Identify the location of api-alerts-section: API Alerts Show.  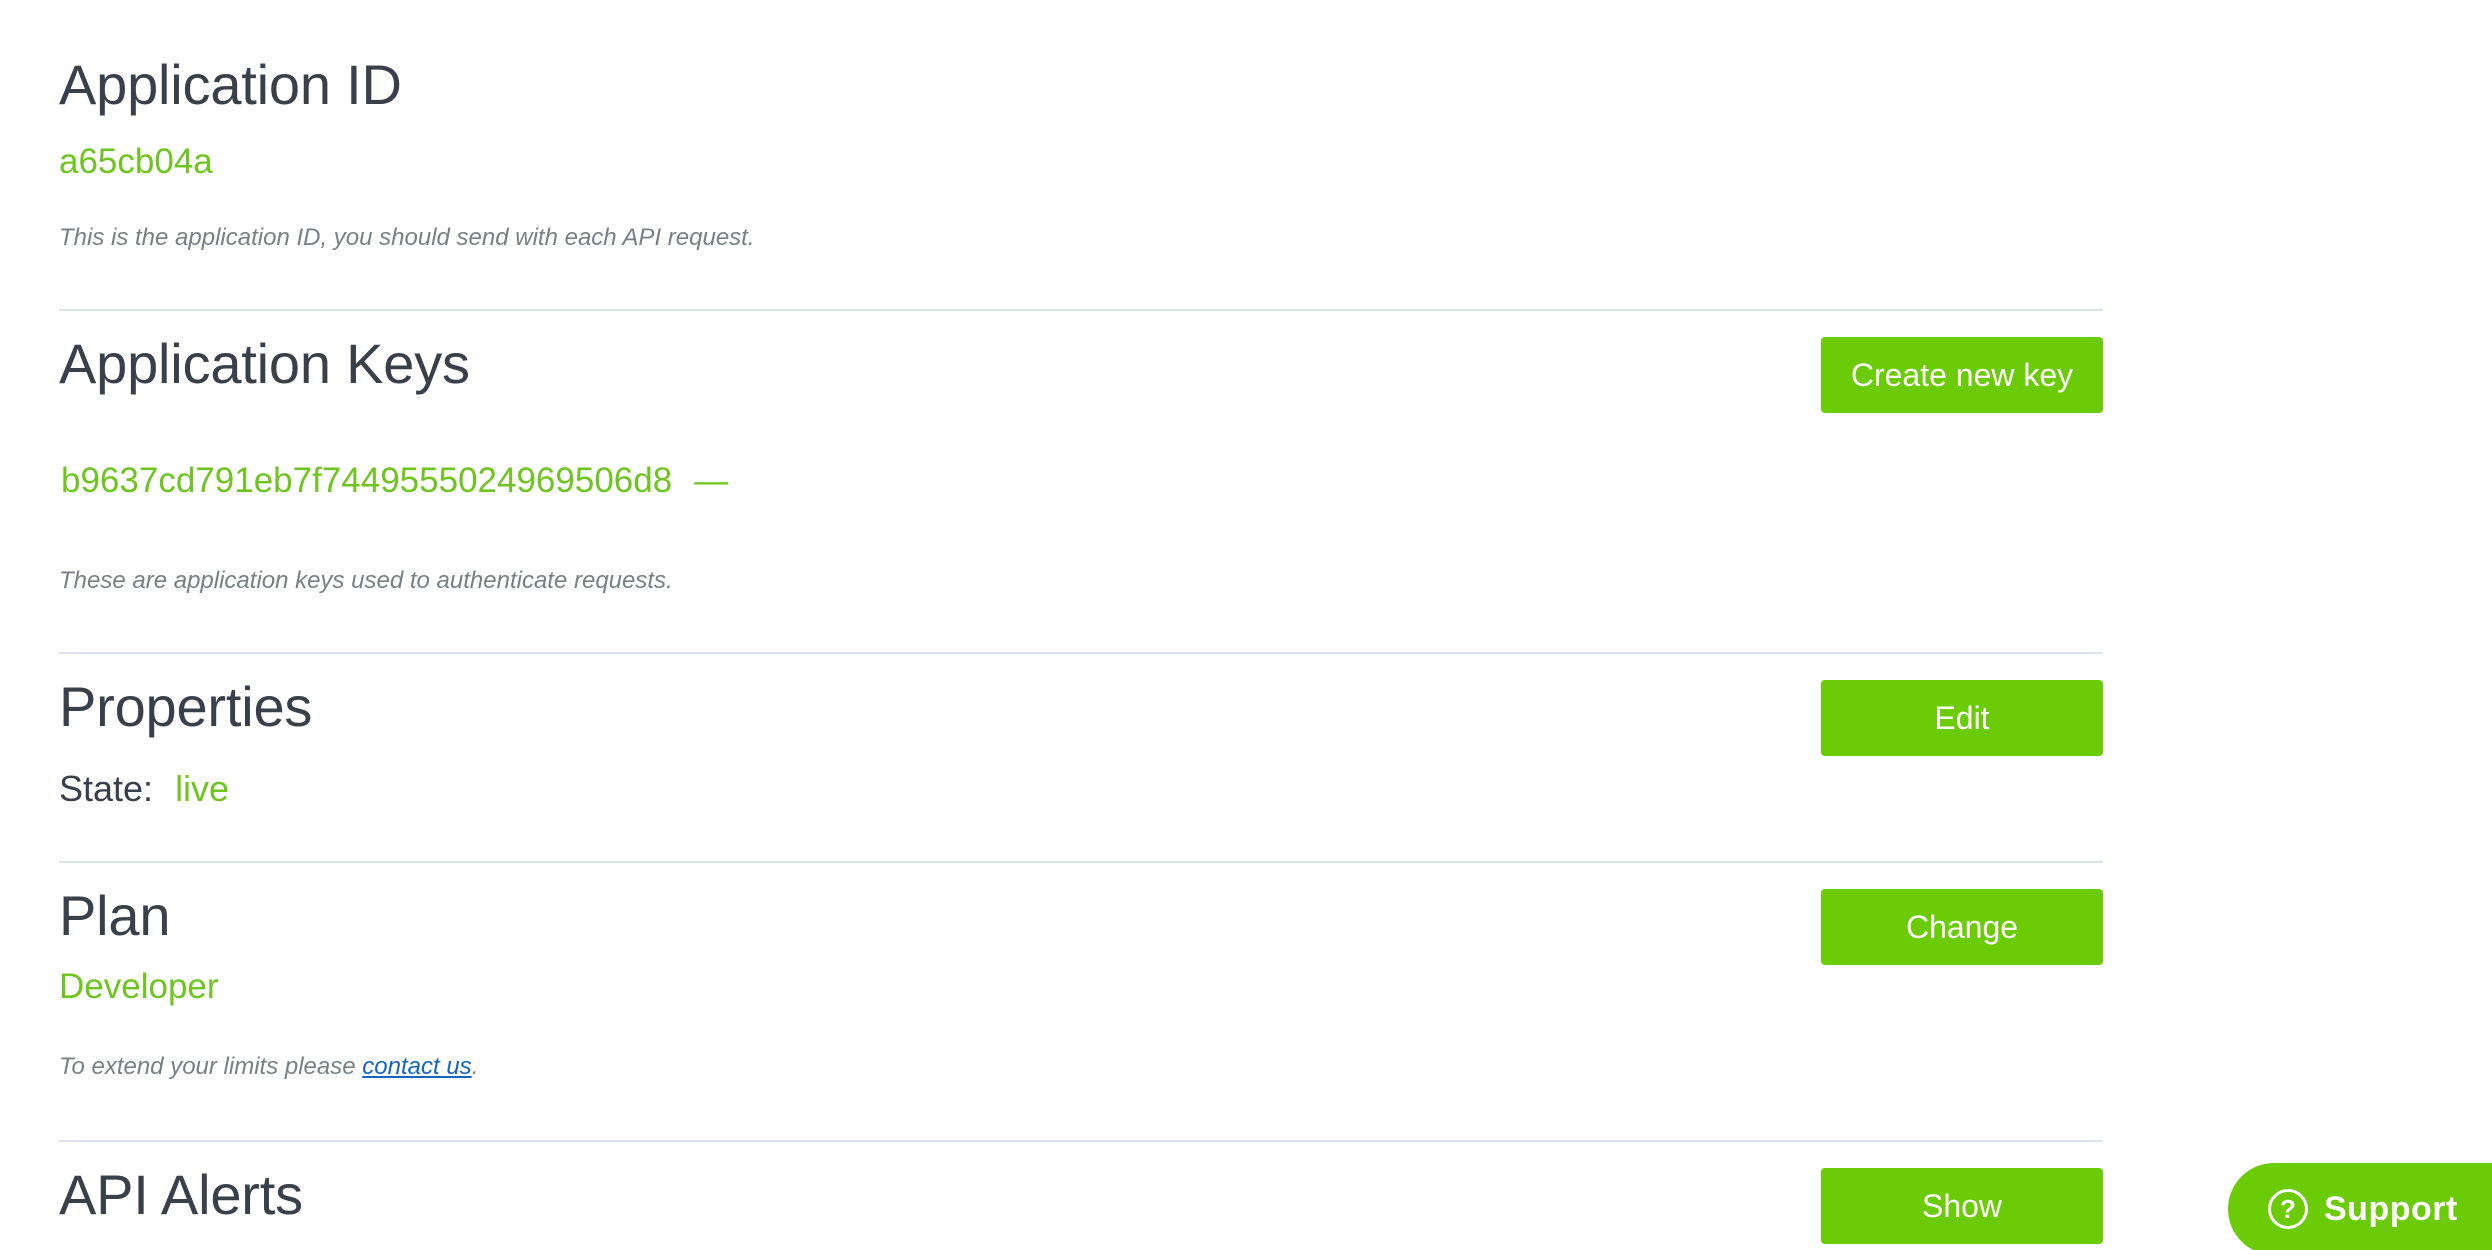
(1081, 1196).